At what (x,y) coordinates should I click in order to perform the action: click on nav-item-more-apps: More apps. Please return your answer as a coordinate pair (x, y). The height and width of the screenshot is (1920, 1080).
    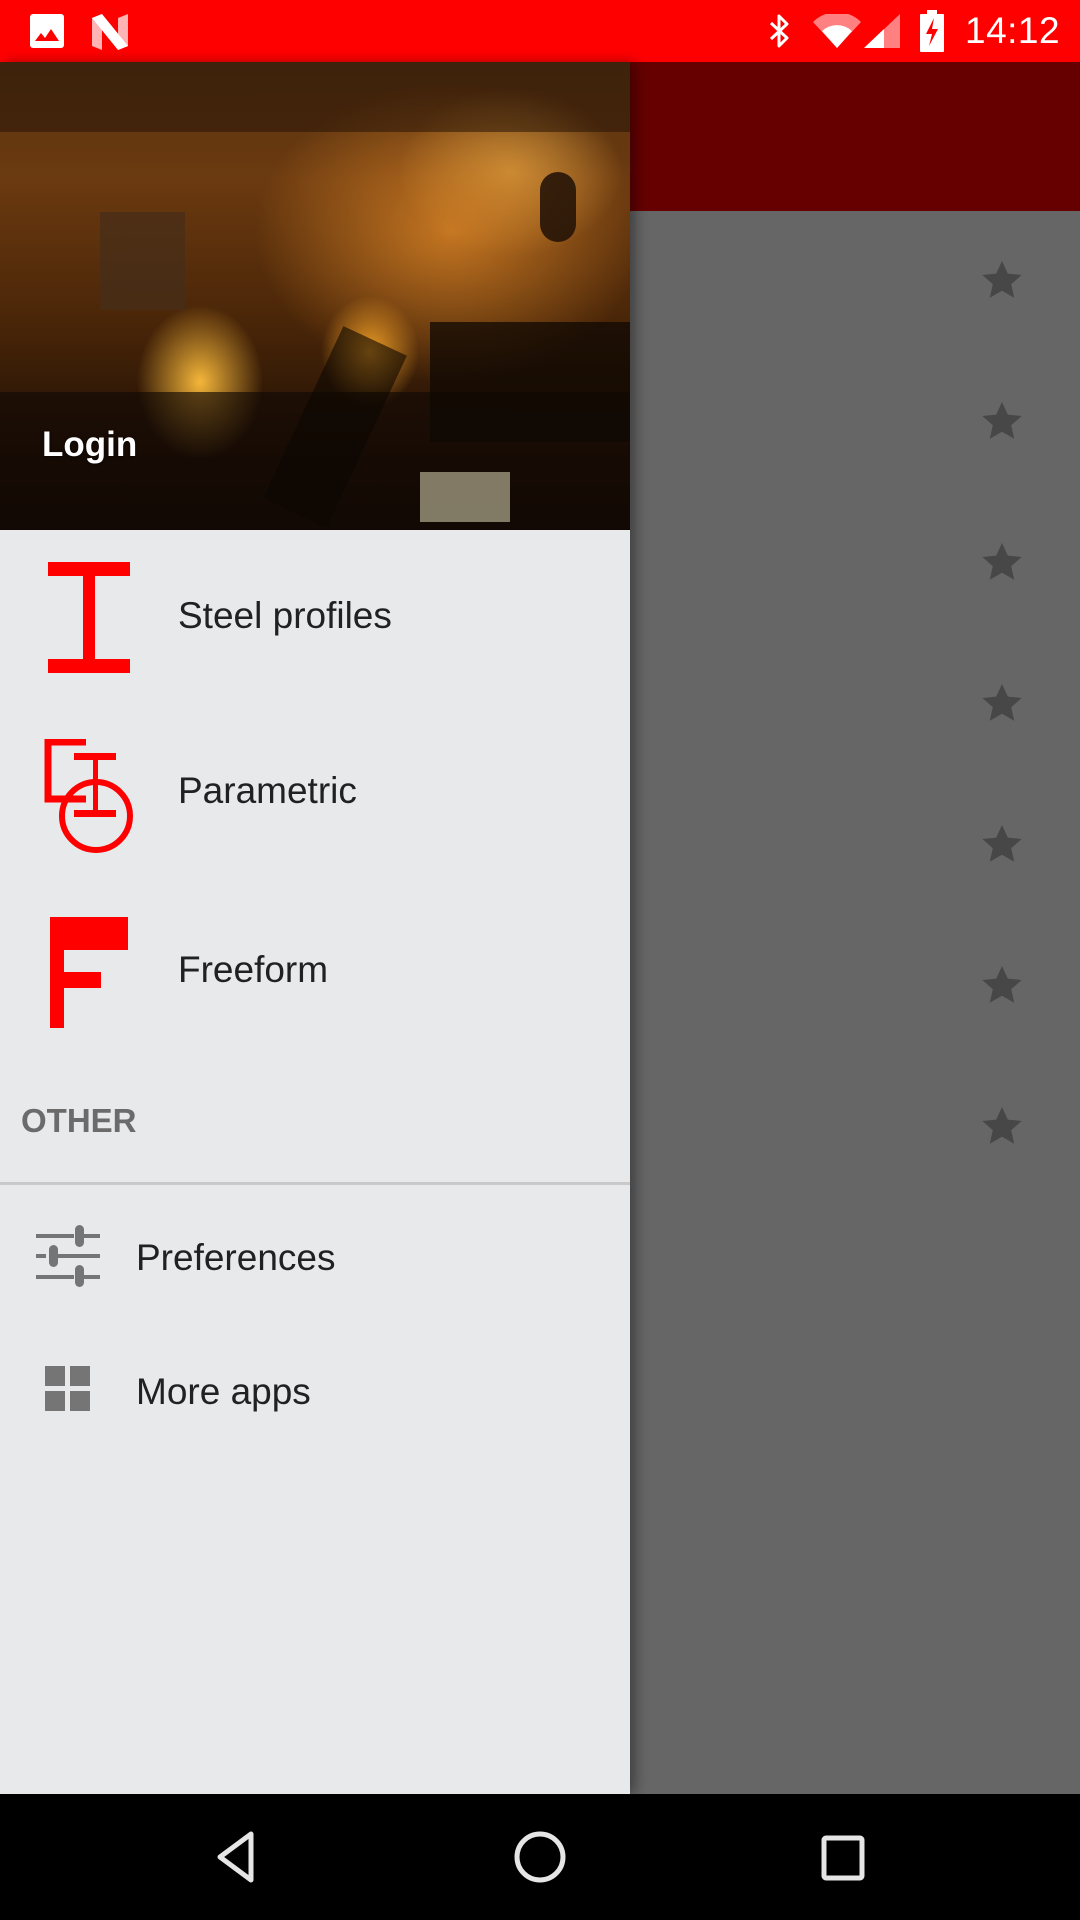
    Looking at the image, I should click on (315, 1390).